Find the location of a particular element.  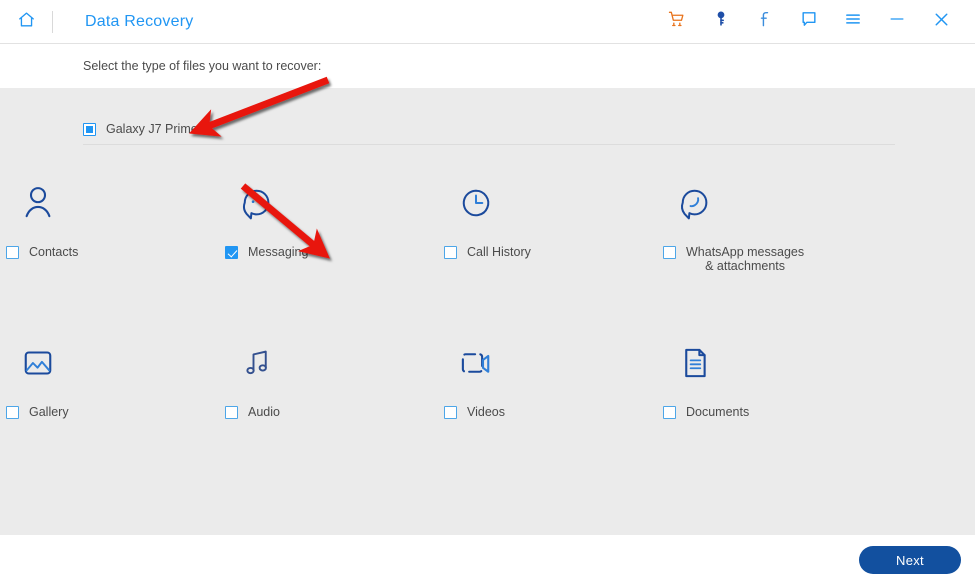

device-checkbox is located at coordinates (89, 129).